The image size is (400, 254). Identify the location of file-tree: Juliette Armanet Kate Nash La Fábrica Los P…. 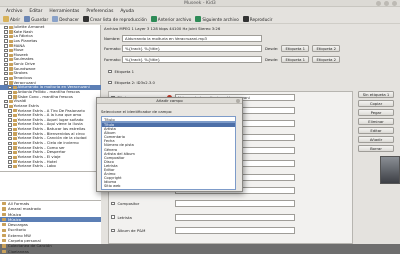
(50, 97).